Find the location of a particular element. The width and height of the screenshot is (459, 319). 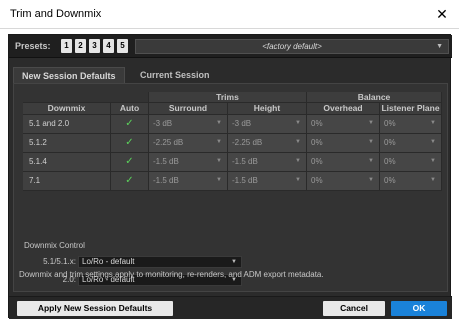

downmix-cell-value: 5.1.2 is located at coordinates (38, 142).